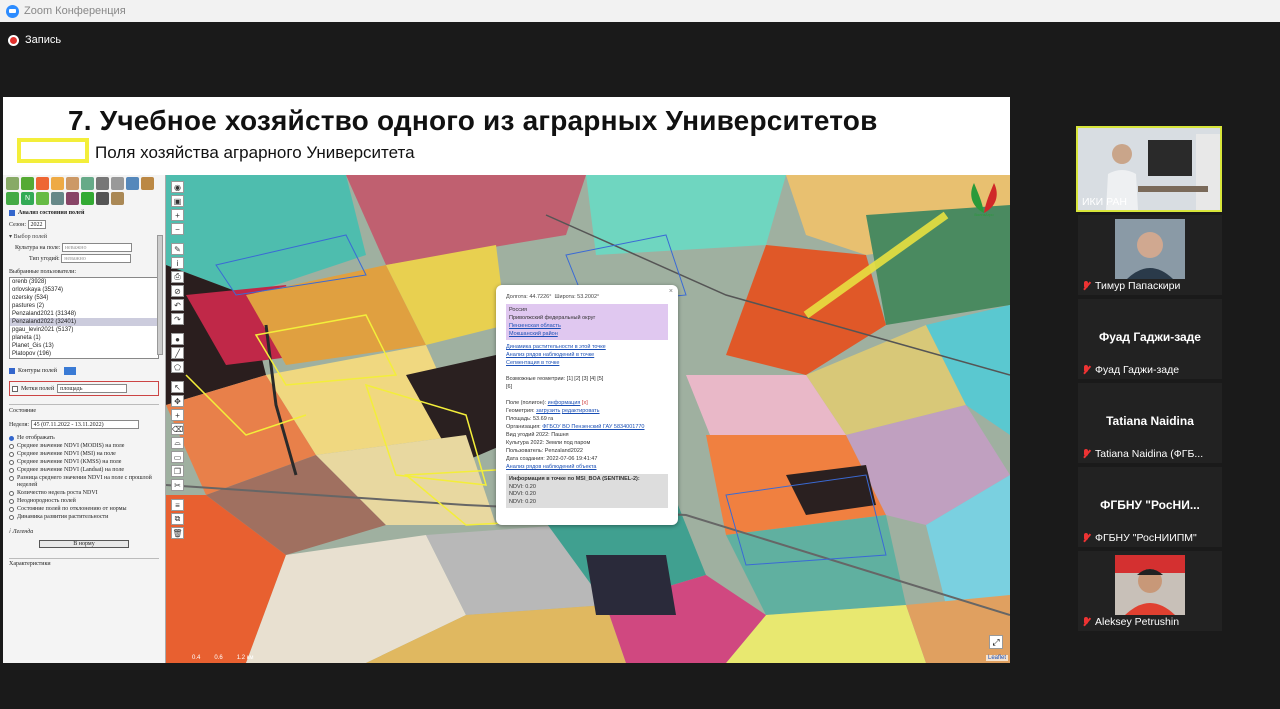 The image size is (1280, 709). What do you see at coordinates (84, 454) in the screenshot?
I see `option-radio: Среднее значение NDVI (MSI) на поле` at bounding box center [84, 454].